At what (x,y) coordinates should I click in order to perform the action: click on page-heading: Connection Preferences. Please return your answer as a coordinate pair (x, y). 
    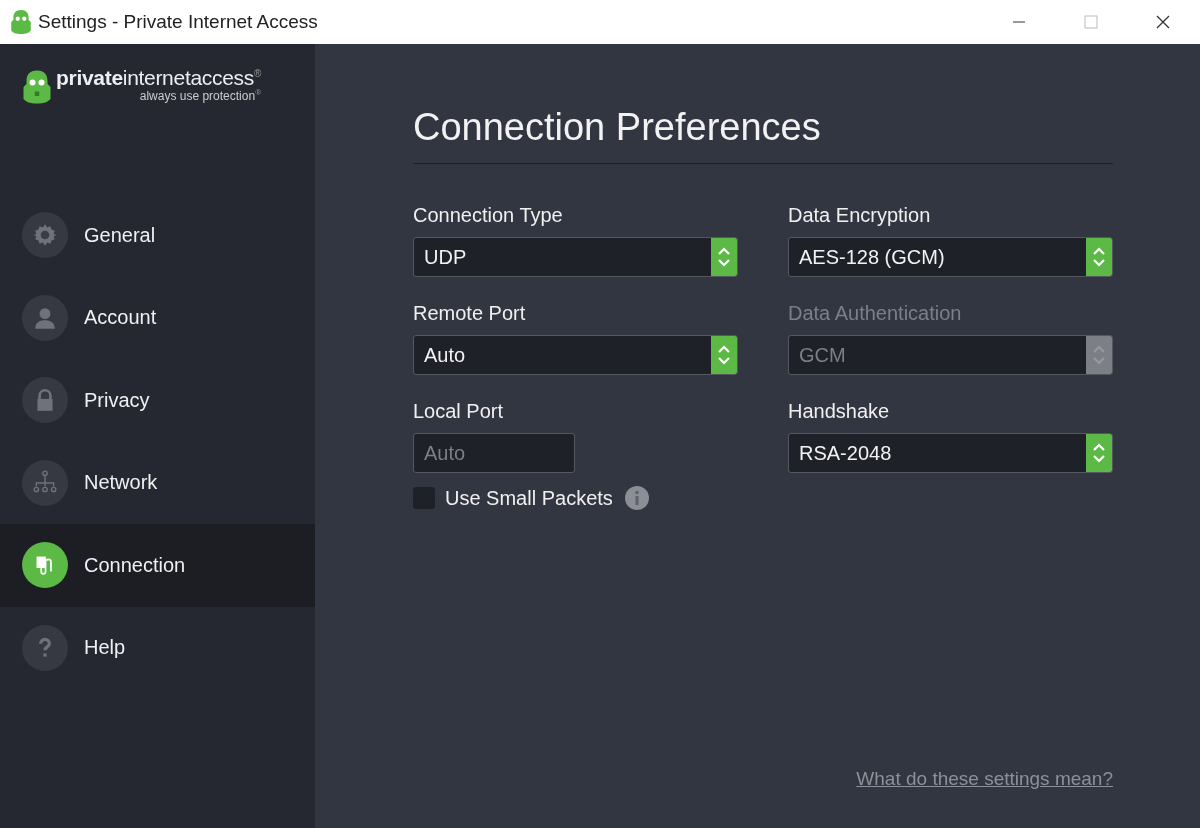
    Looking at the image, I should click on (763, 135).